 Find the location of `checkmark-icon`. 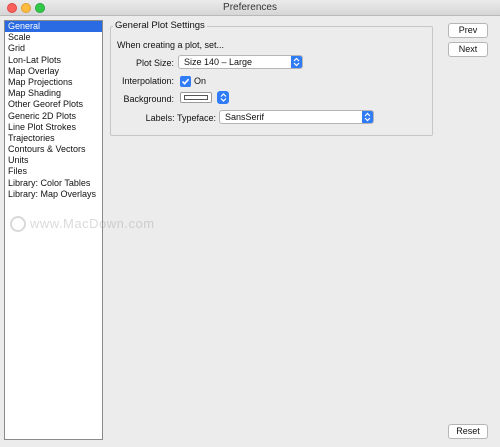

checkmark-icon is located at coordinates (185, 81).